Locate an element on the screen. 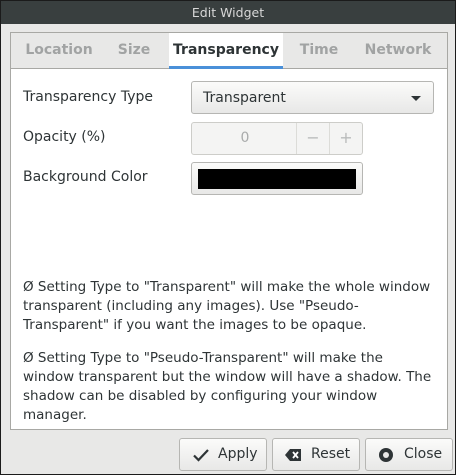 The height and width of the screenshot is (475, 456). close-button: Close is located at coordinates (409, 454).